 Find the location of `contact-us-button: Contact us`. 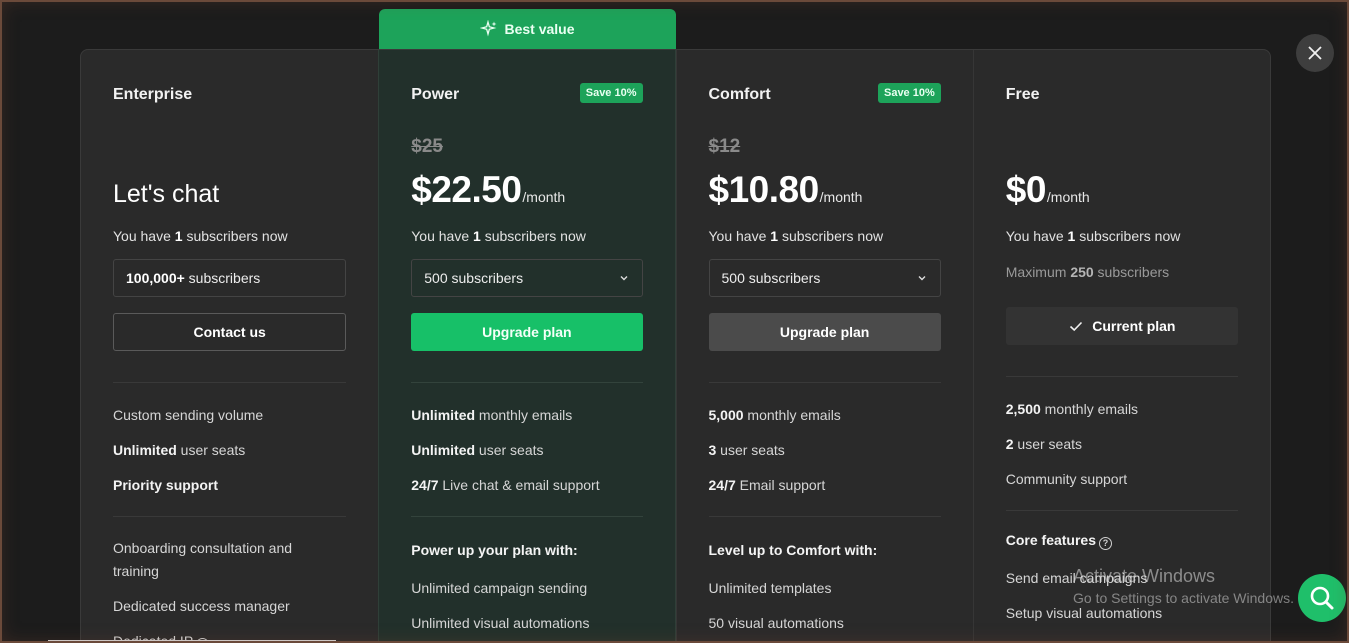

contact-us-button: Contact us is located at coordinates (230, 332).